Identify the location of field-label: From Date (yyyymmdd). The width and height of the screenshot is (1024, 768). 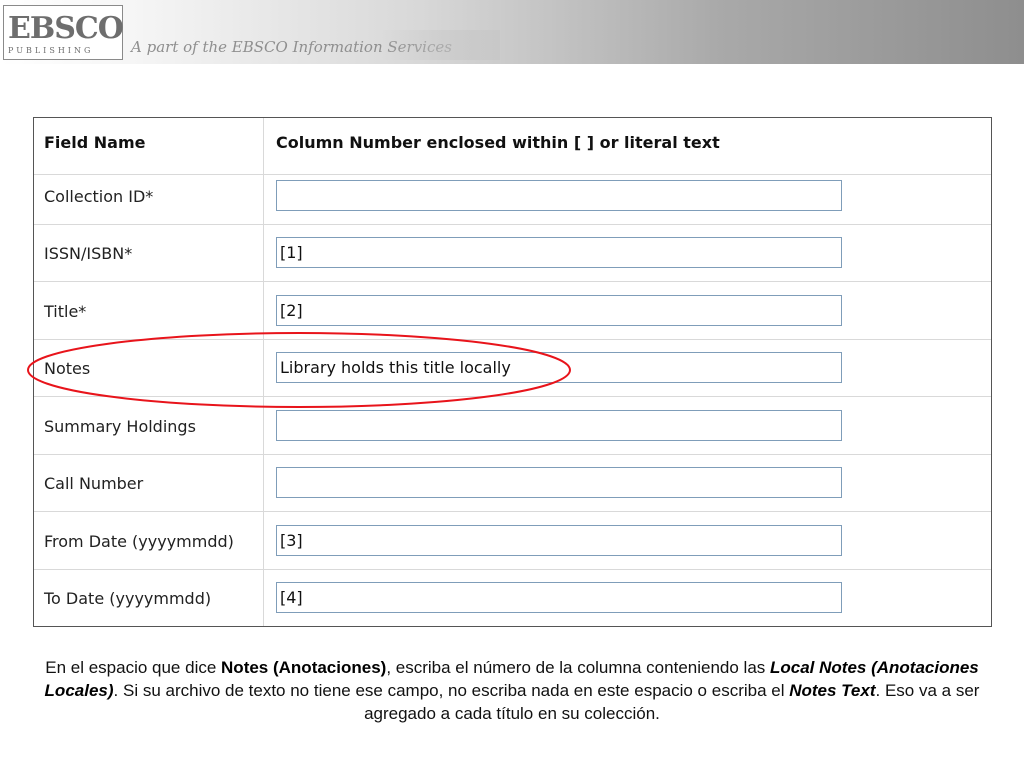
(139, 541).